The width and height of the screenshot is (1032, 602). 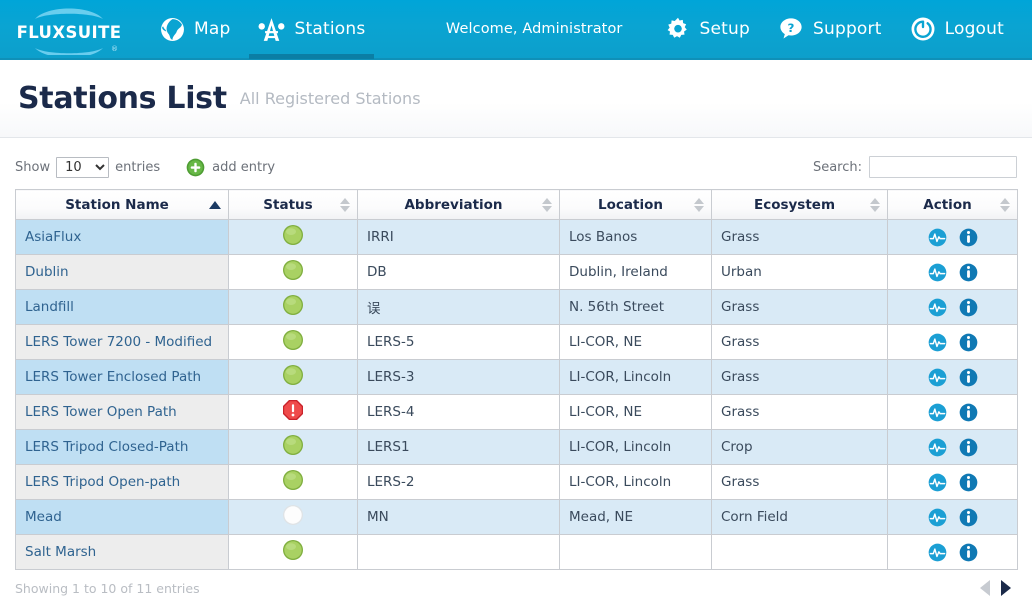 What do you see at coordinates (118, 342) in the screenshot?
I see `station-name-link: LERS Tower 7200 - Modified` at bounding box center [118, 342].